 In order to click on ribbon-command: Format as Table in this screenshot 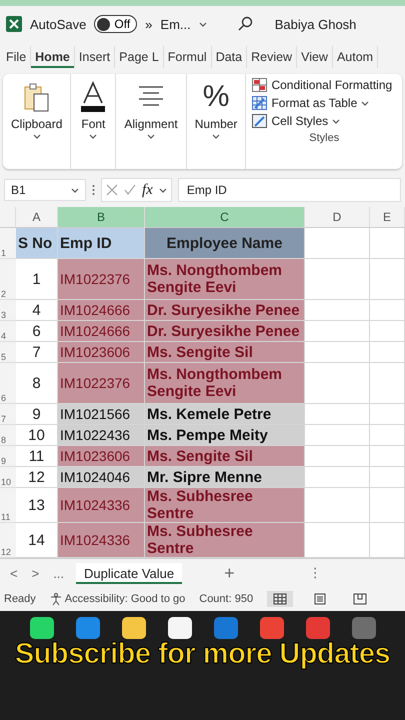, I will do `click(324, 103)`.